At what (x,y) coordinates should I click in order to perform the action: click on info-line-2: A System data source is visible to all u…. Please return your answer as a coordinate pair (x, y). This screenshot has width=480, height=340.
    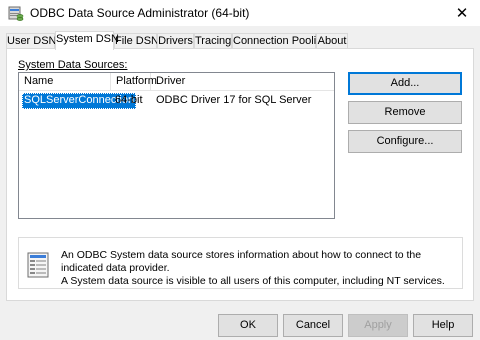
    Looking at the image, I should click on (253, 281).